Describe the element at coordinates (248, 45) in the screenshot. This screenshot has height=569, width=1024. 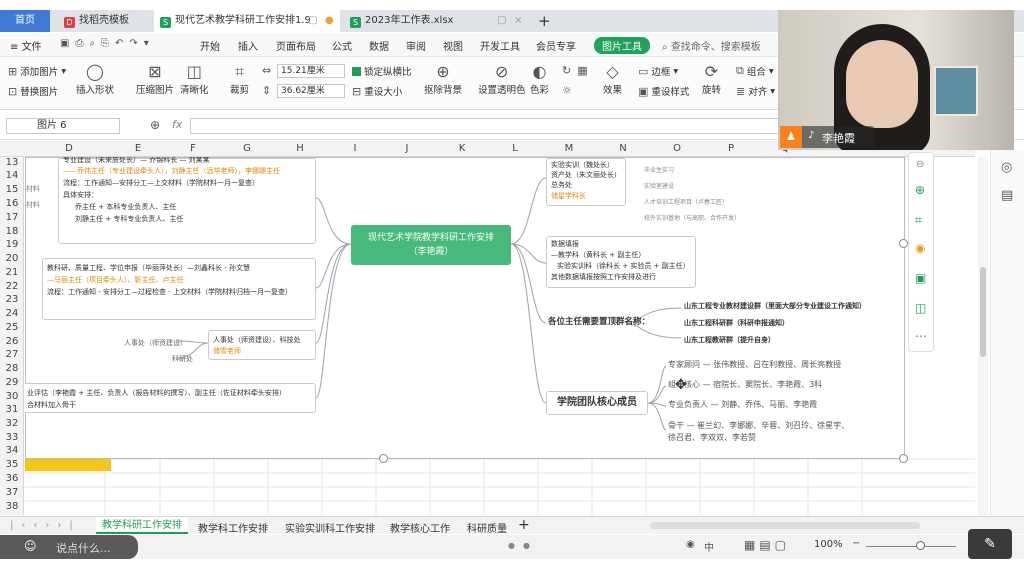
I see `menu-insert: 插入` at that location.